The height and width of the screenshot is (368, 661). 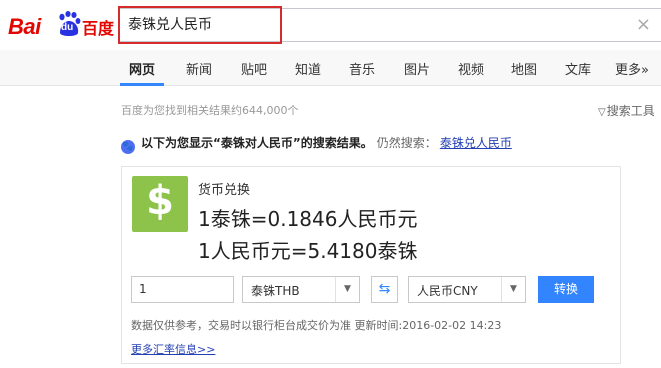 What do you see at coordinates (224, 188) in the screenshot?
I see `card-title: 货币兑换` at bounding box center [224, 188].